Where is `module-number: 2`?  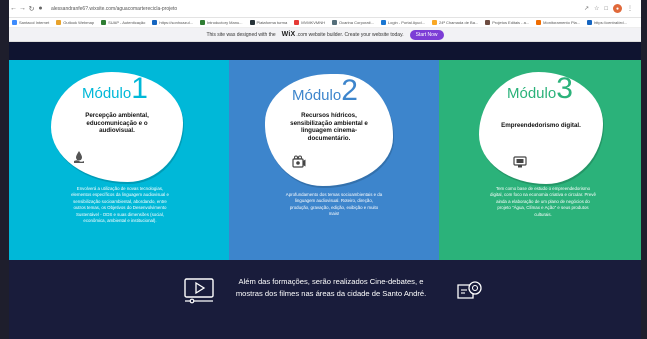 module-number: 2 is located at coordinates (349, 90).